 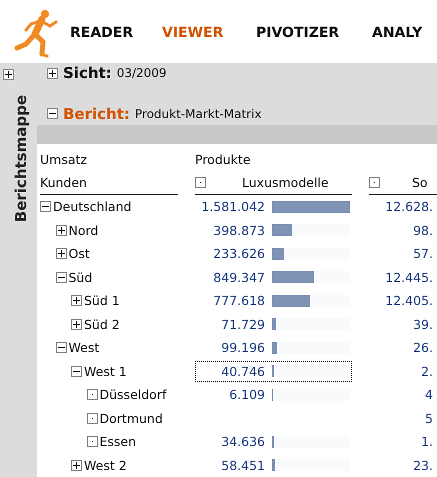 What do you see at coordinates (397, 33) in the screenshot?
I see `nav-tab: ANALY` at bounding box center [397, 33].